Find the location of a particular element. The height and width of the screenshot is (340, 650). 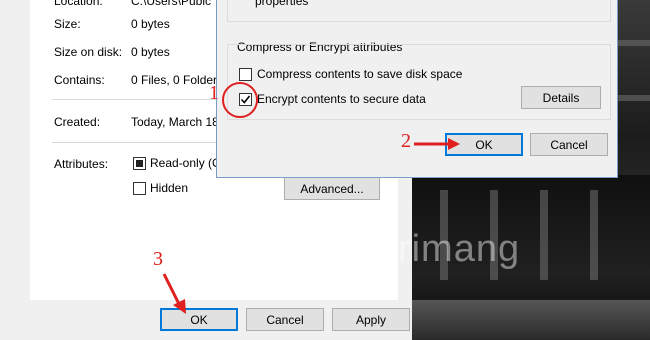

advanced-cancel-button: Cancel is located at coordinates (569, 144).